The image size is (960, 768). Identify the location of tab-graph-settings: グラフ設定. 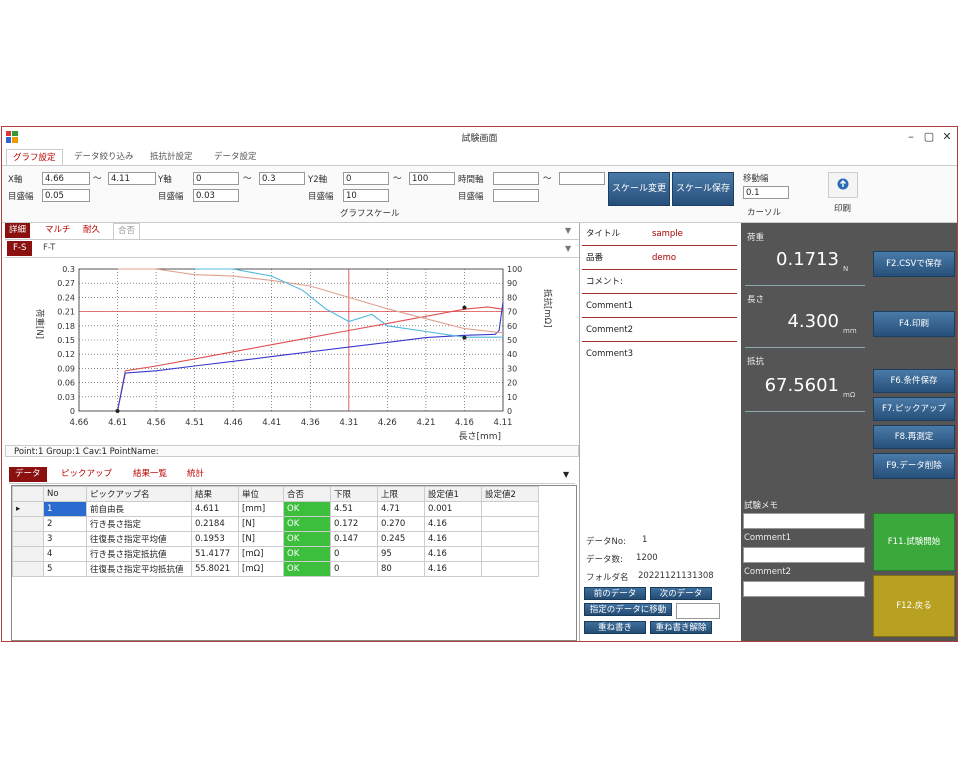
(34, 157).